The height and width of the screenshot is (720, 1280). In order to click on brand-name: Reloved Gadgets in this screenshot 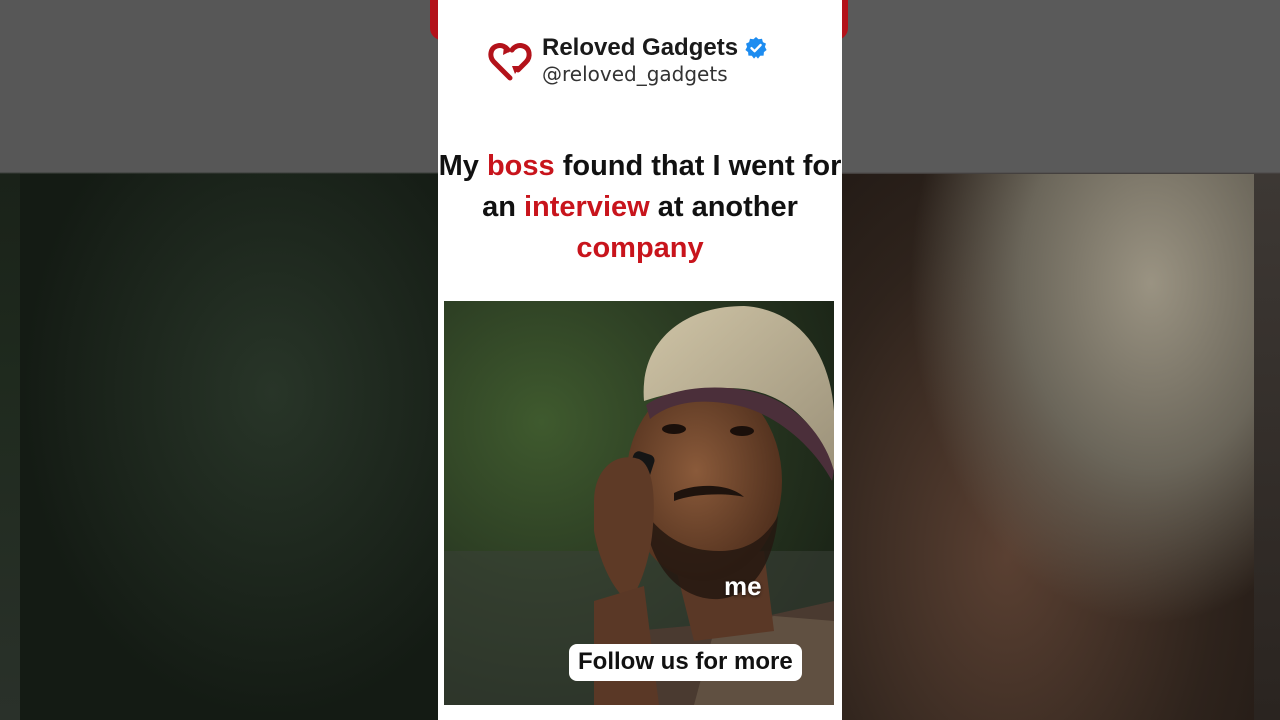, I will do `click(640, 47)`.